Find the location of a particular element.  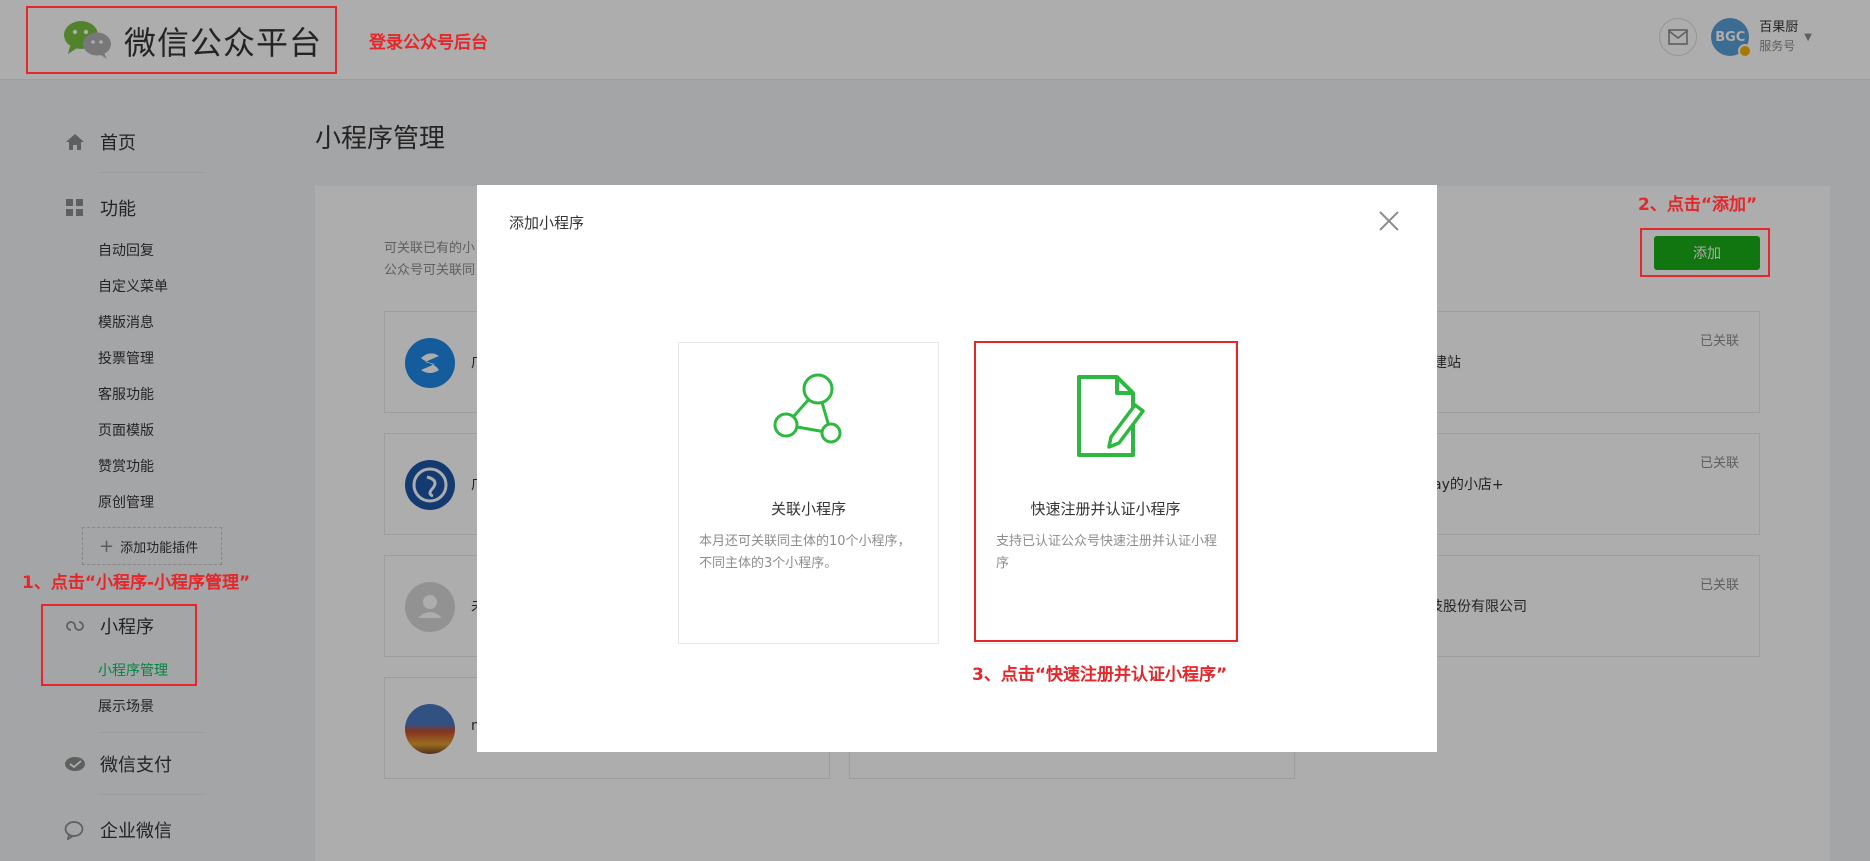

option-description: 本月还可关联同主体的10个小程序，不同主体的3个小程序。 is located at coordinates (805, 552).